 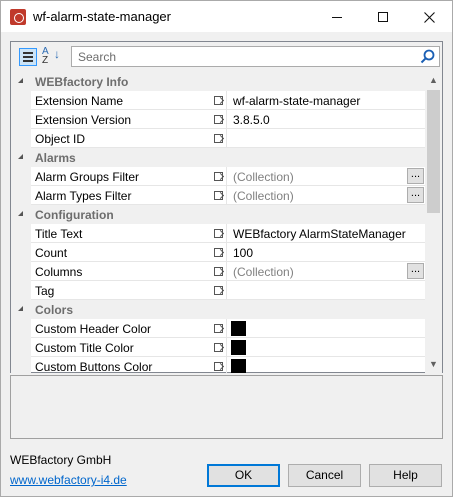 I want to click on category-row-webfactory-info: WEBfactory Info, so click(x=218, y=81).